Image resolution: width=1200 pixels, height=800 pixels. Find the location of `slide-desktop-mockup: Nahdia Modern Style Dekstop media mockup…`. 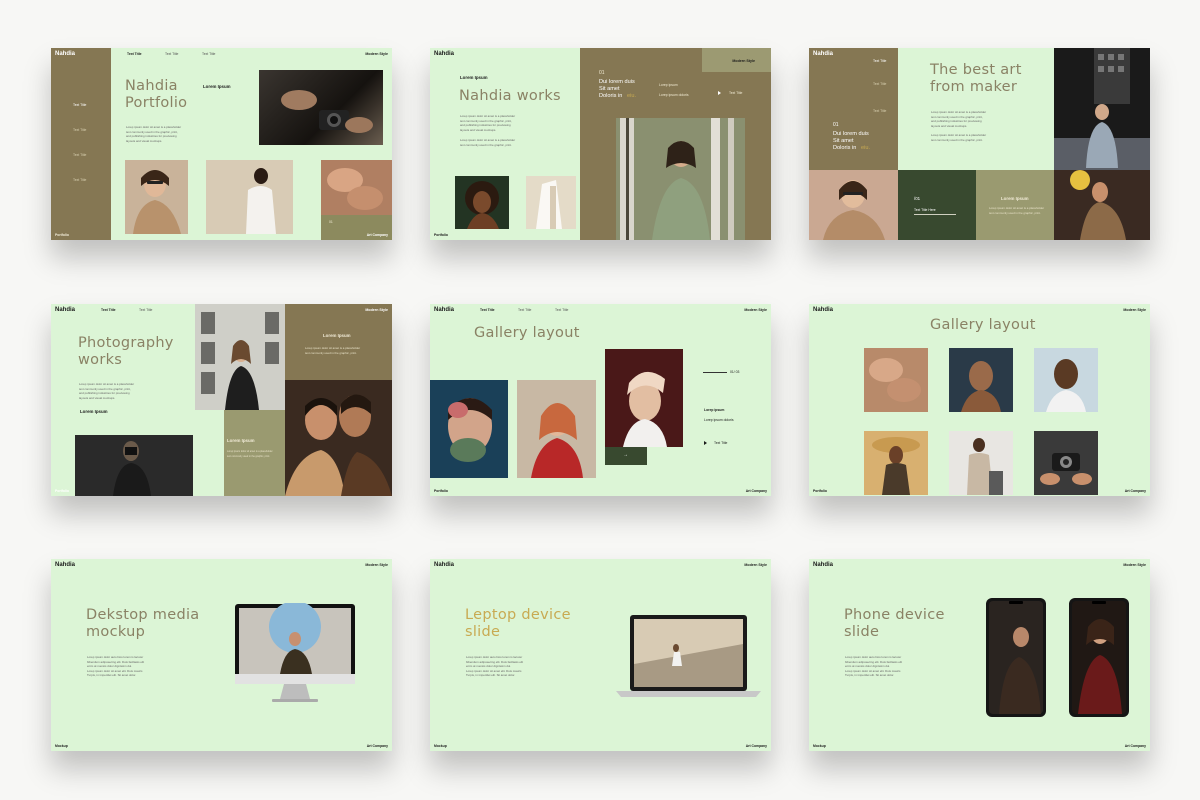

slide-desktop-mockup: Nahdia Modern Style Dekstop media mockup… is located at coordinates (221, 655).